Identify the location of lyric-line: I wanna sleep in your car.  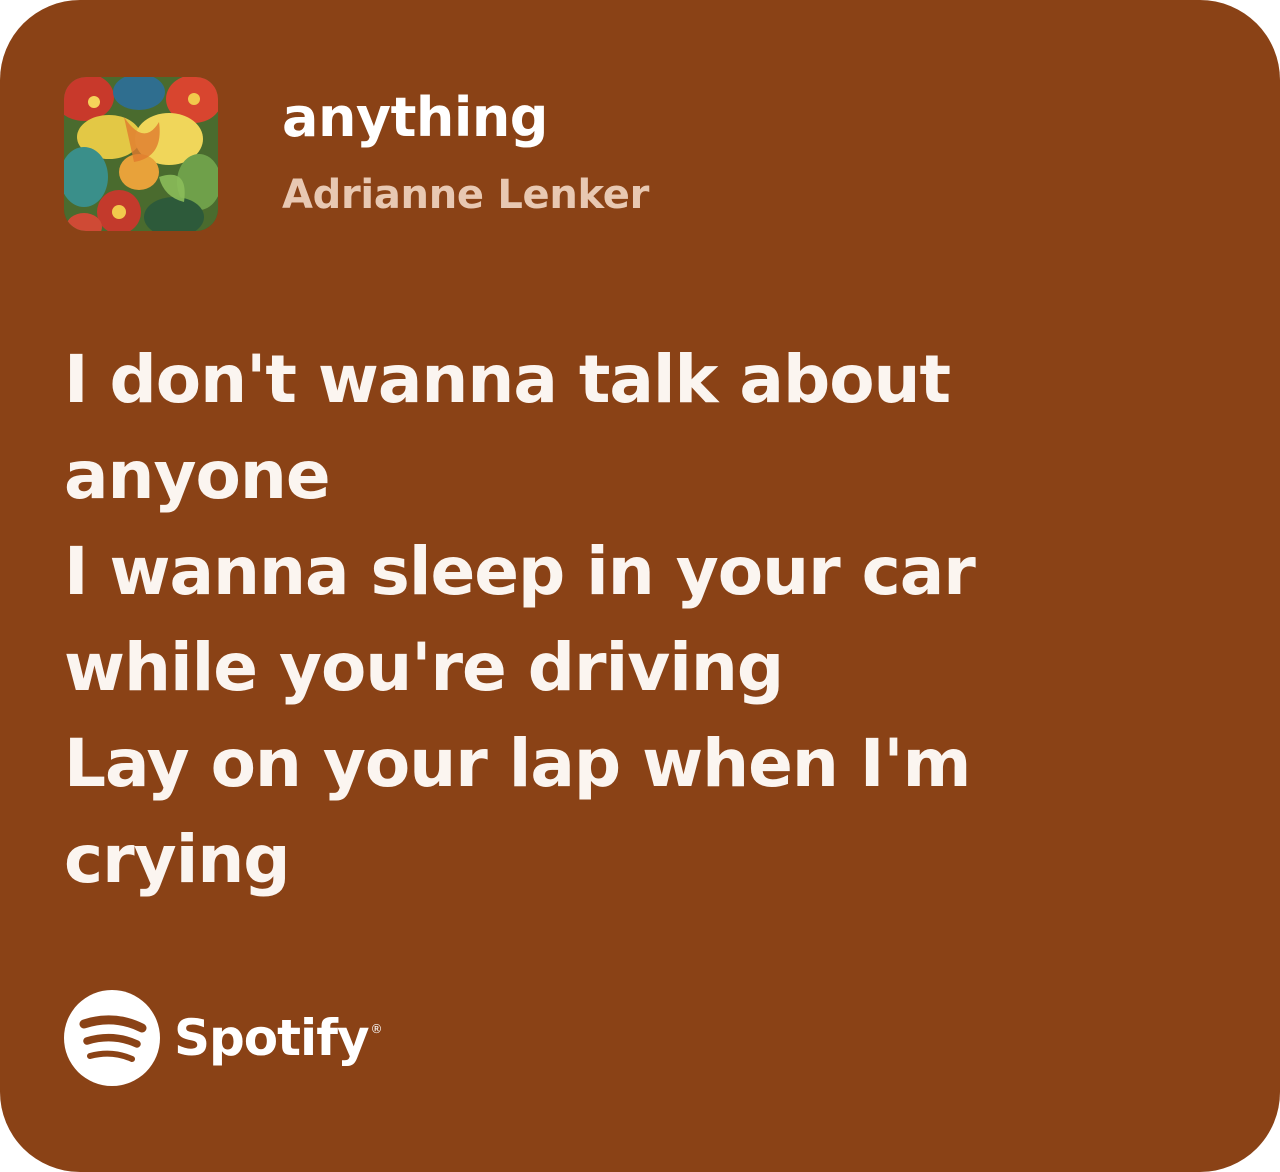
(520, 571).